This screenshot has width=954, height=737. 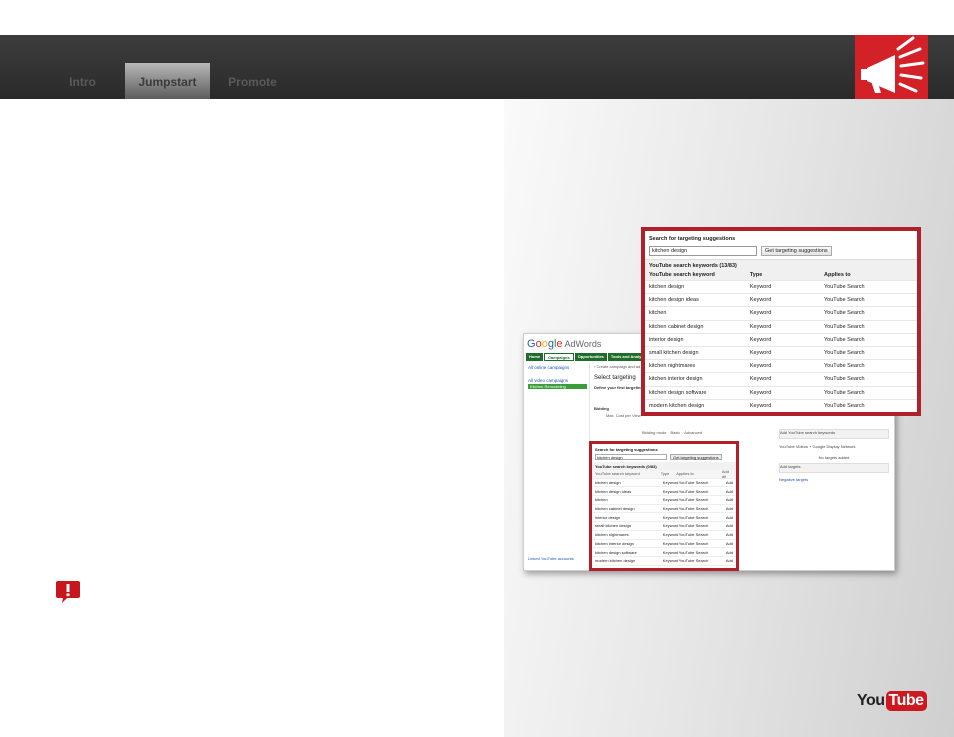 I want to click on keyword-cell: kitchen nightmares, so click(x=672, y=366).